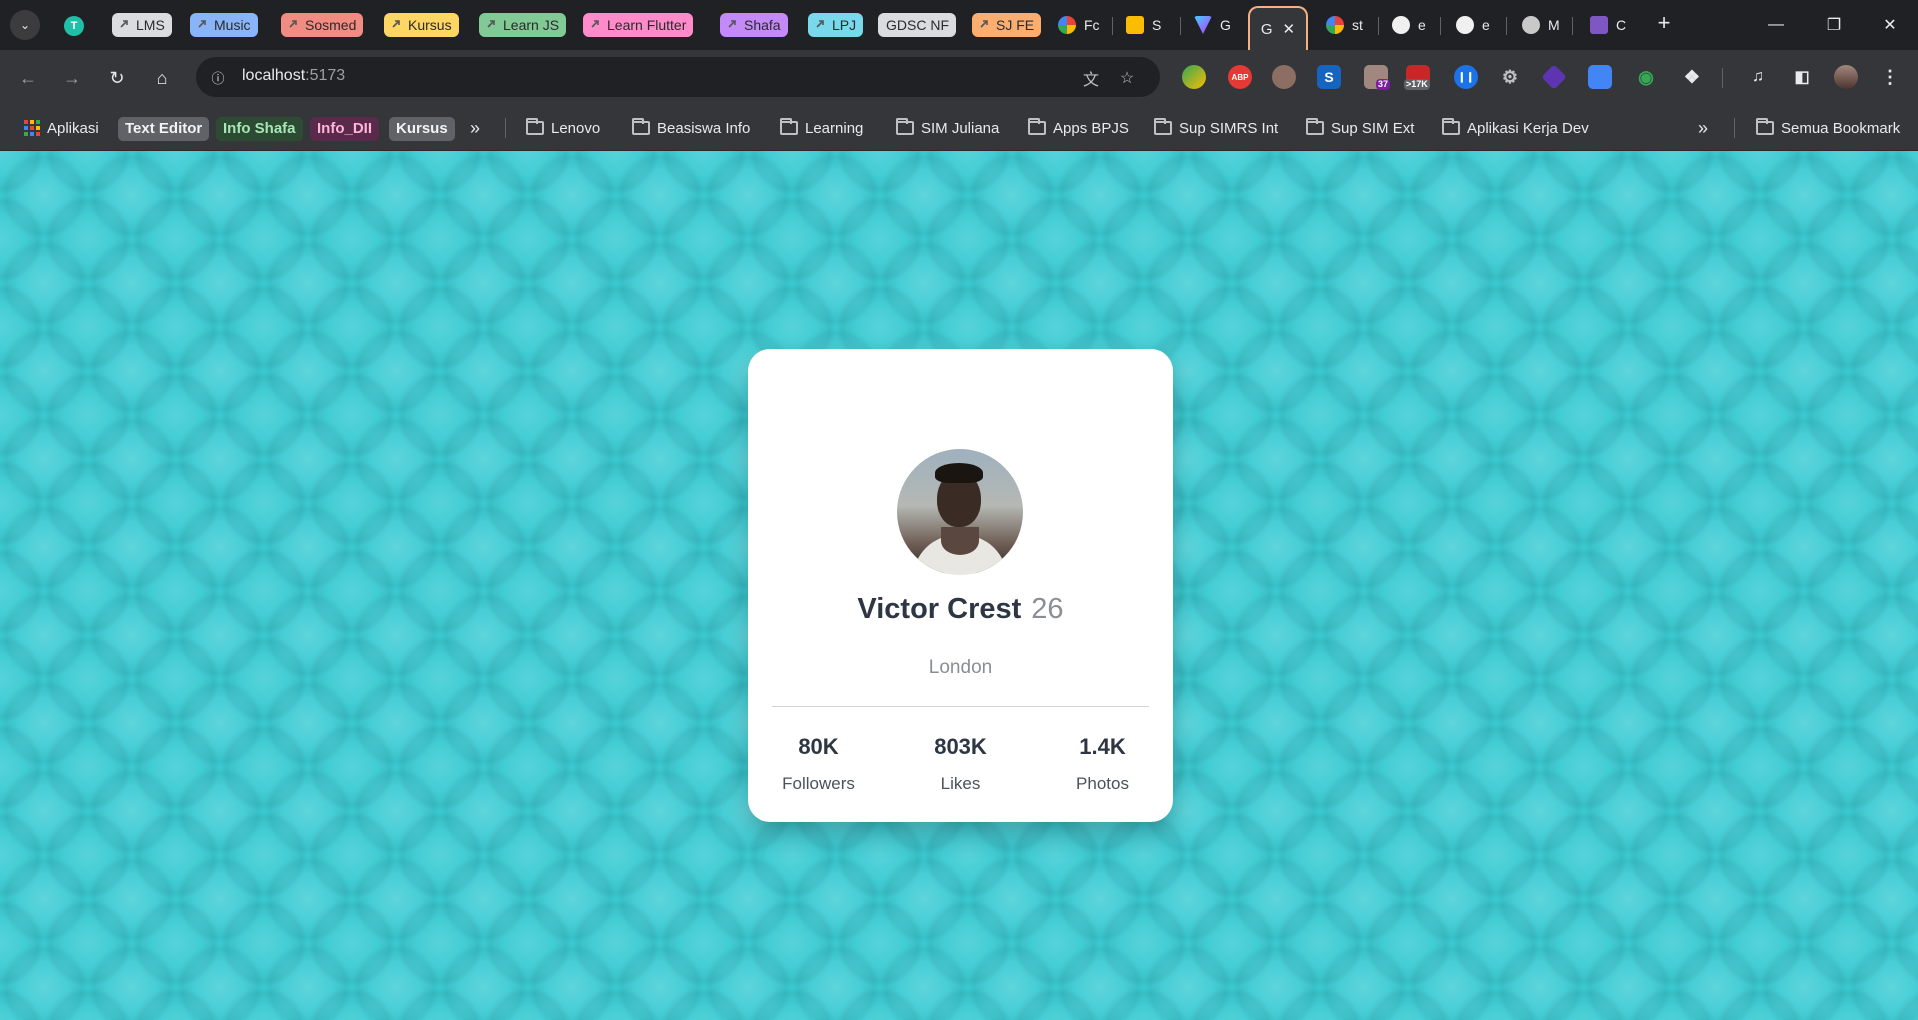  What do you see at coordinates (917, 25) in the screenshot?
I see `tab-group-gdsc-nf: GDSC NF` at bounding box center [917, 25].